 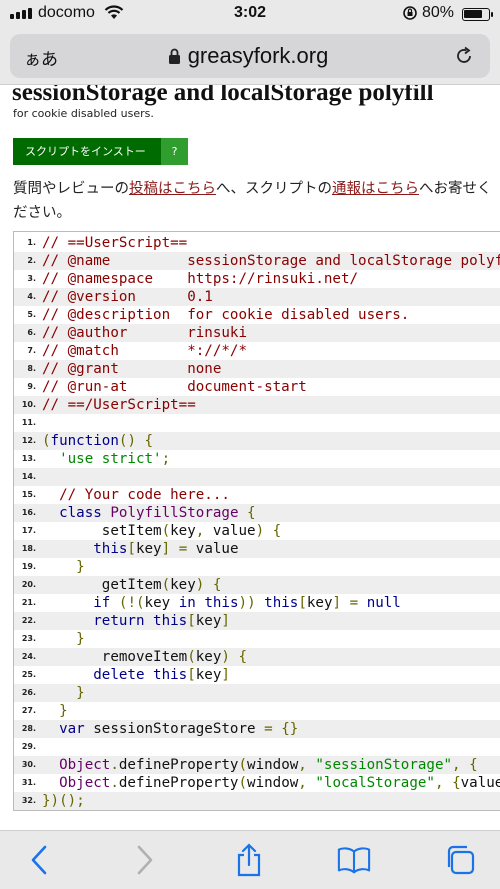 What do you see at coordinates (257, 297) in the screenshot?
I see `code-line: 4. // @version 0.1` at bounding box center [257, 297].